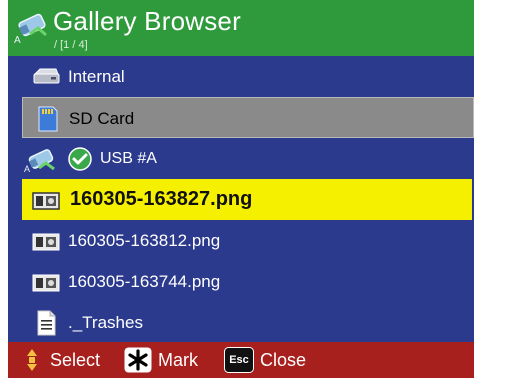 The image size is (516, 378). I want to click on footer-hint-bar: Select Mark Esc Close, so click(241, 360).